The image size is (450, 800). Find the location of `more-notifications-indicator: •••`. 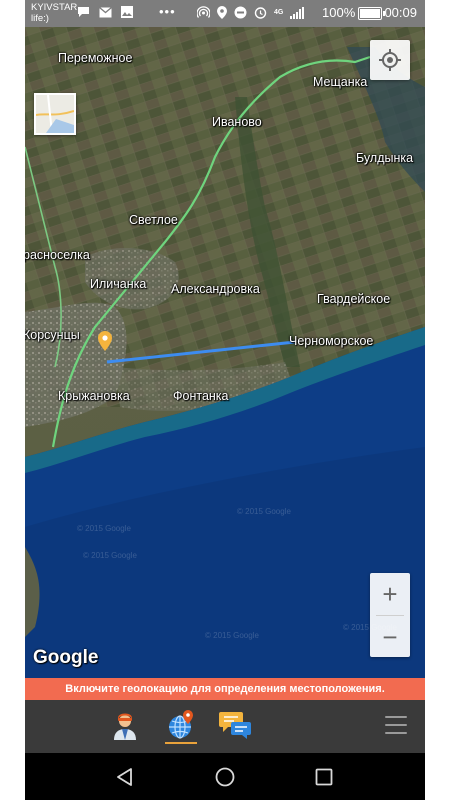

more-notifications-indicator: ••• is located at coordinates (167, 11).